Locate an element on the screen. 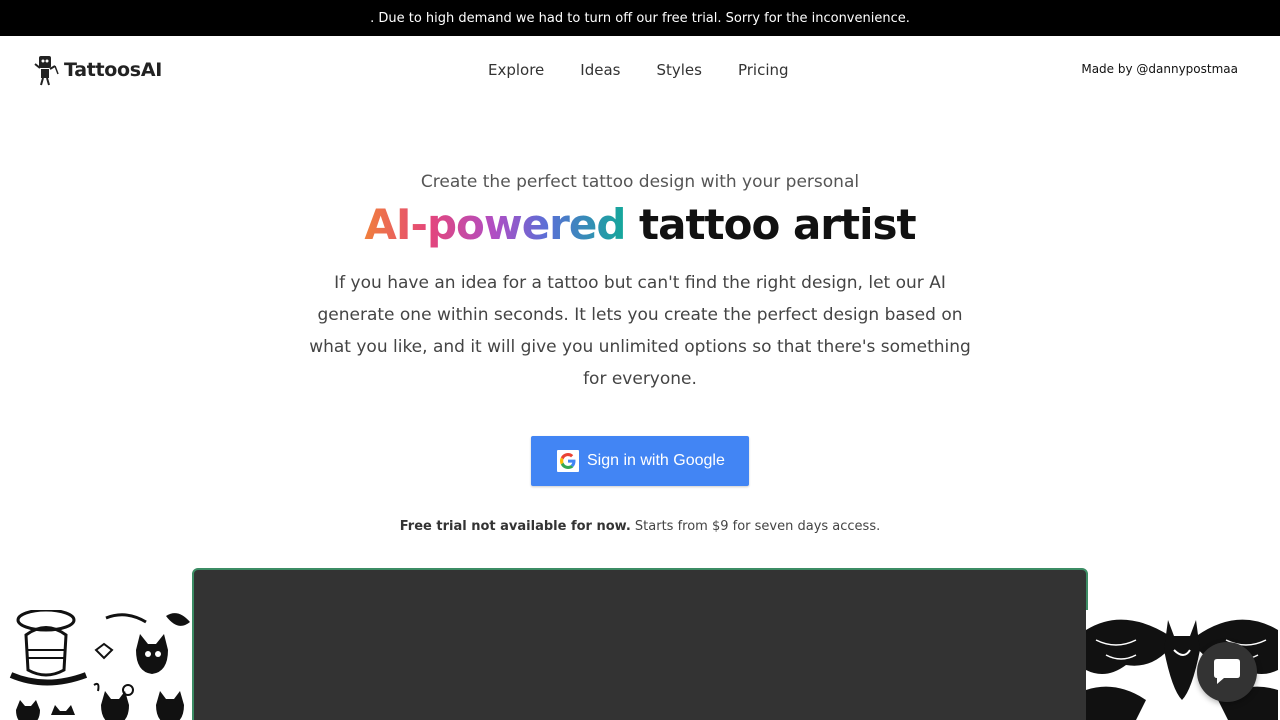 The height and width of the screenshot is (720, 1280). headline-rest-text: tattoo artist is located at coordinates (771, 224).